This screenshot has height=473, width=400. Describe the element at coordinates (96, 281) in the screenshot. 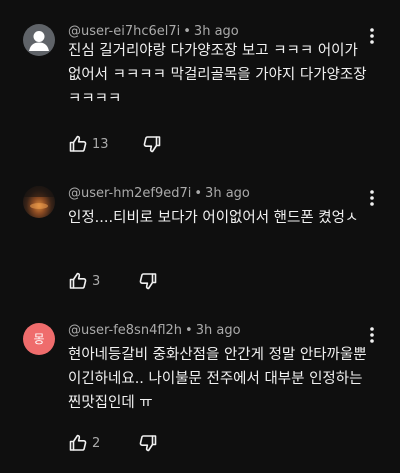

I see `like-count: 3` at that location.